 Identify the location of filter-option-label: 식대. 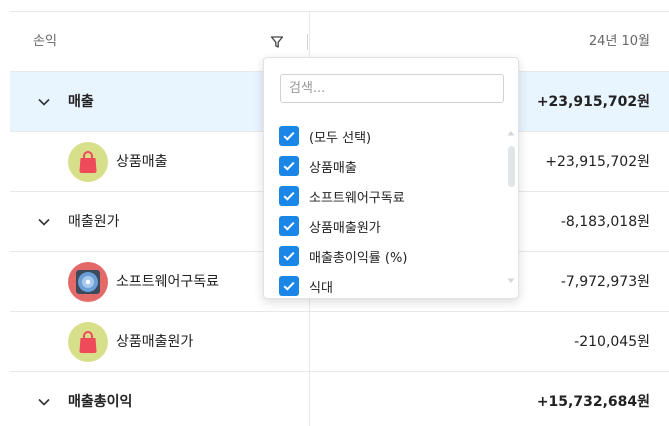
(321, 288).